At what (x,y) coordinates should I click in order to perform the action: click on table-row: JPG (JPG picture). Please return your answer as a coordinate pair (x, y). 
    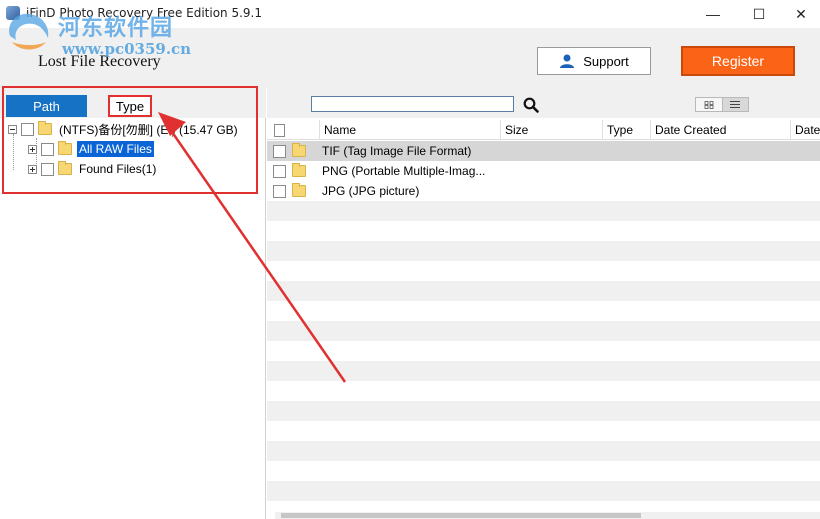
    Looking at the image, I should click on (543, 191).